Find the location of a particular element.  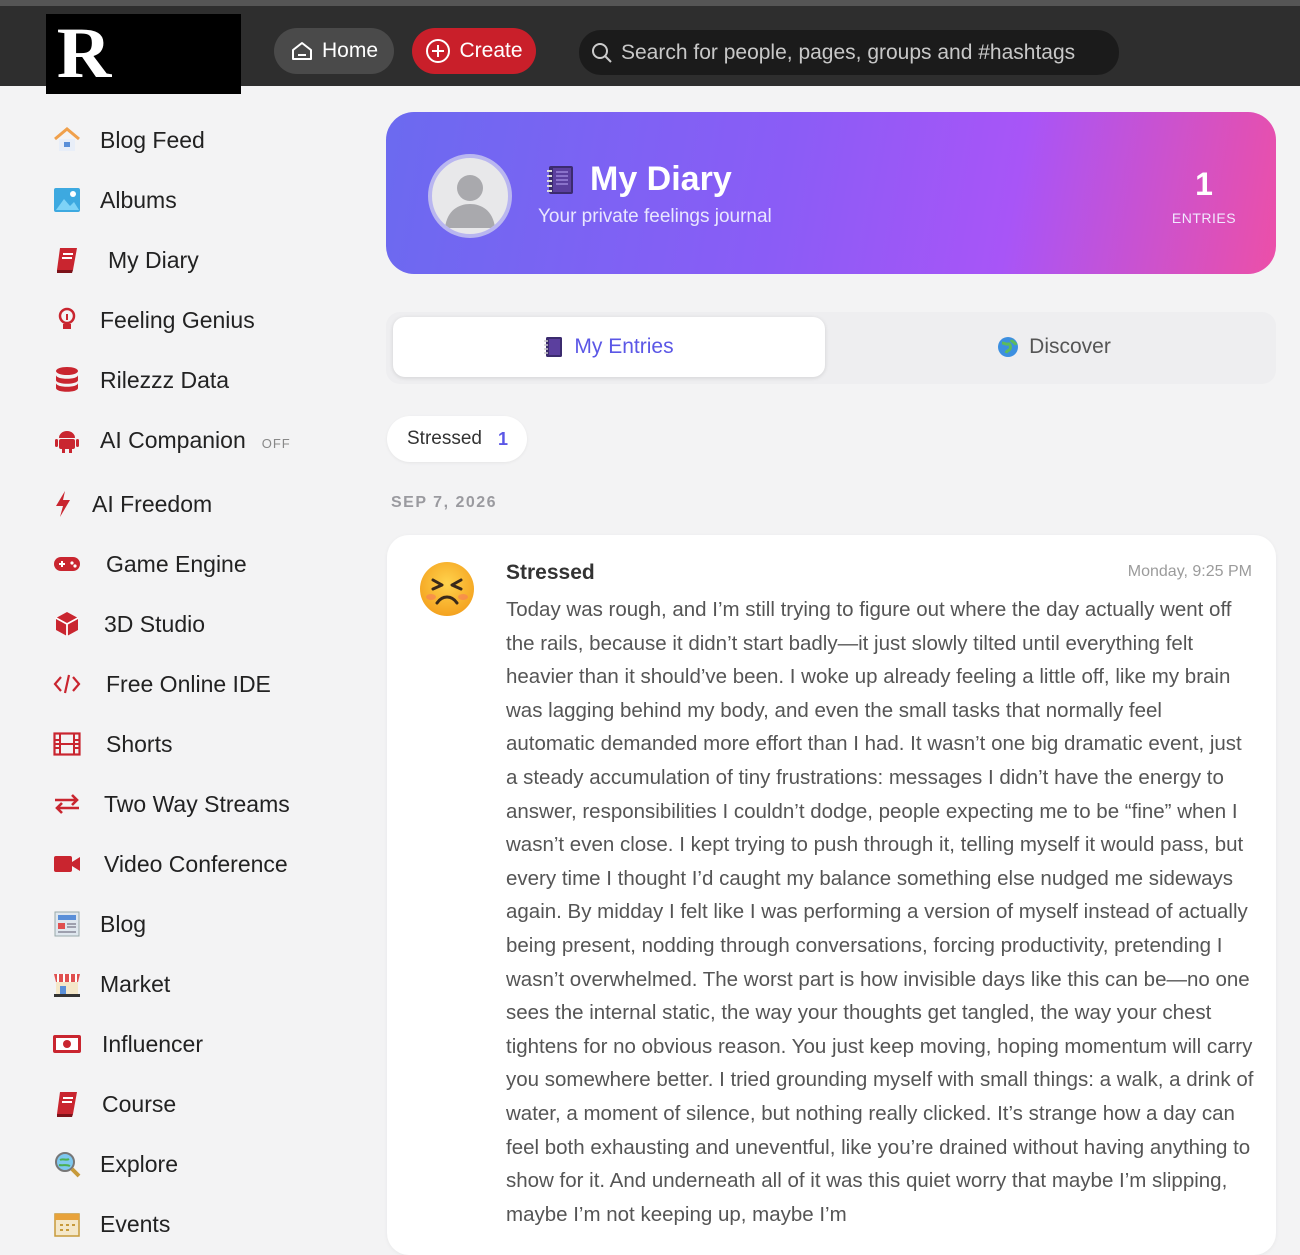

sidebar-item-events: Events is located at coordinates (110, 1224).